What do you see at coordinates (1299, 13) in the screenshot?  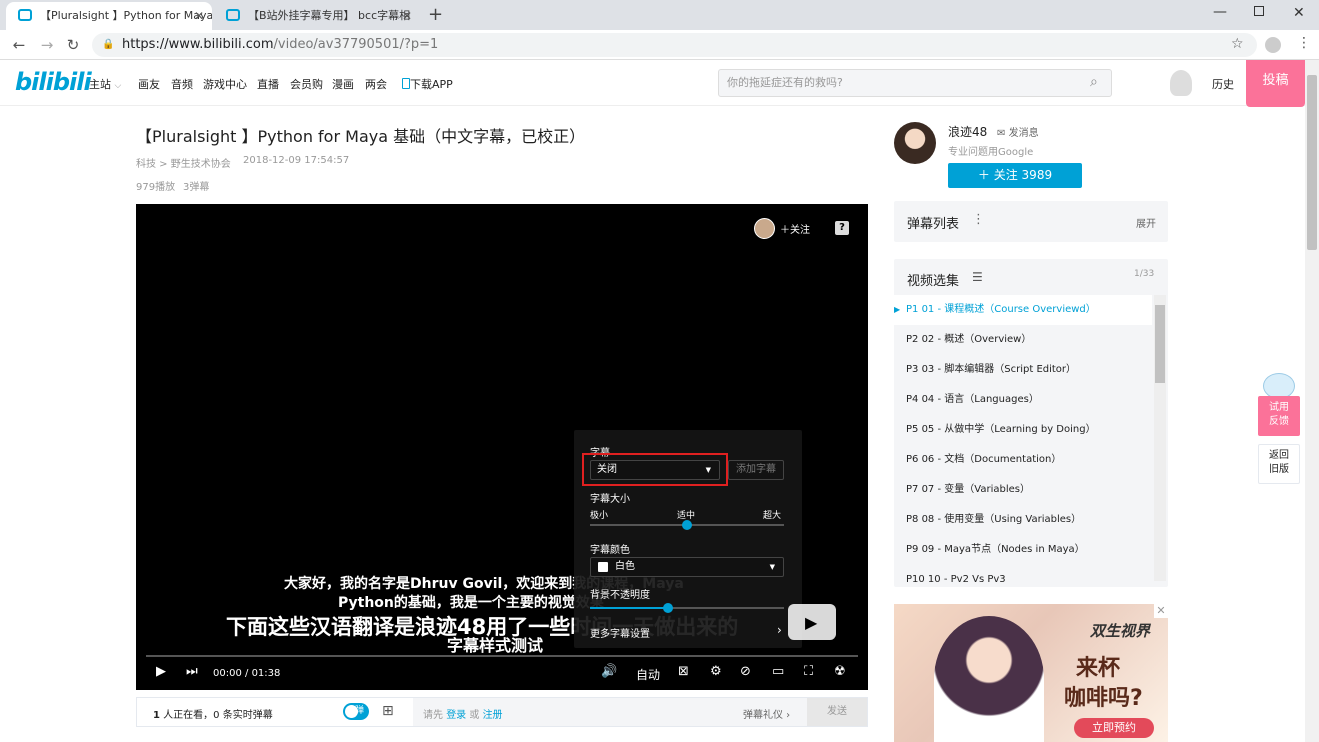 I see `window-close-icon: ✕` at bounding box center [1299, 13].